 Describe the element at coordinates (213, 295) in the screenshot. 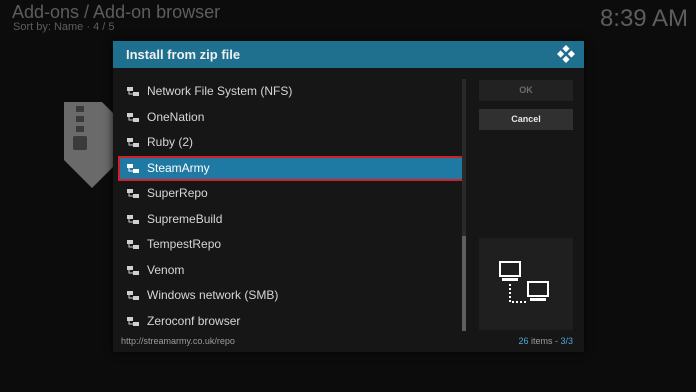

I see `list-item-label: Windows network (SMB)` at that location.